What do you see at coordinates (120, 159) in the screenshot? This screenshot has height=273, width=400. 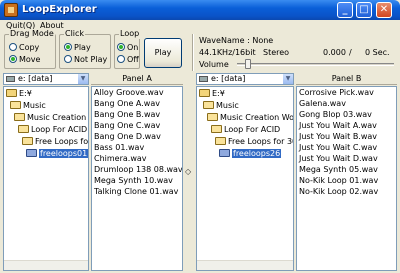 I see `list-item: Chimera.wav` at bounding box center [120, 159].